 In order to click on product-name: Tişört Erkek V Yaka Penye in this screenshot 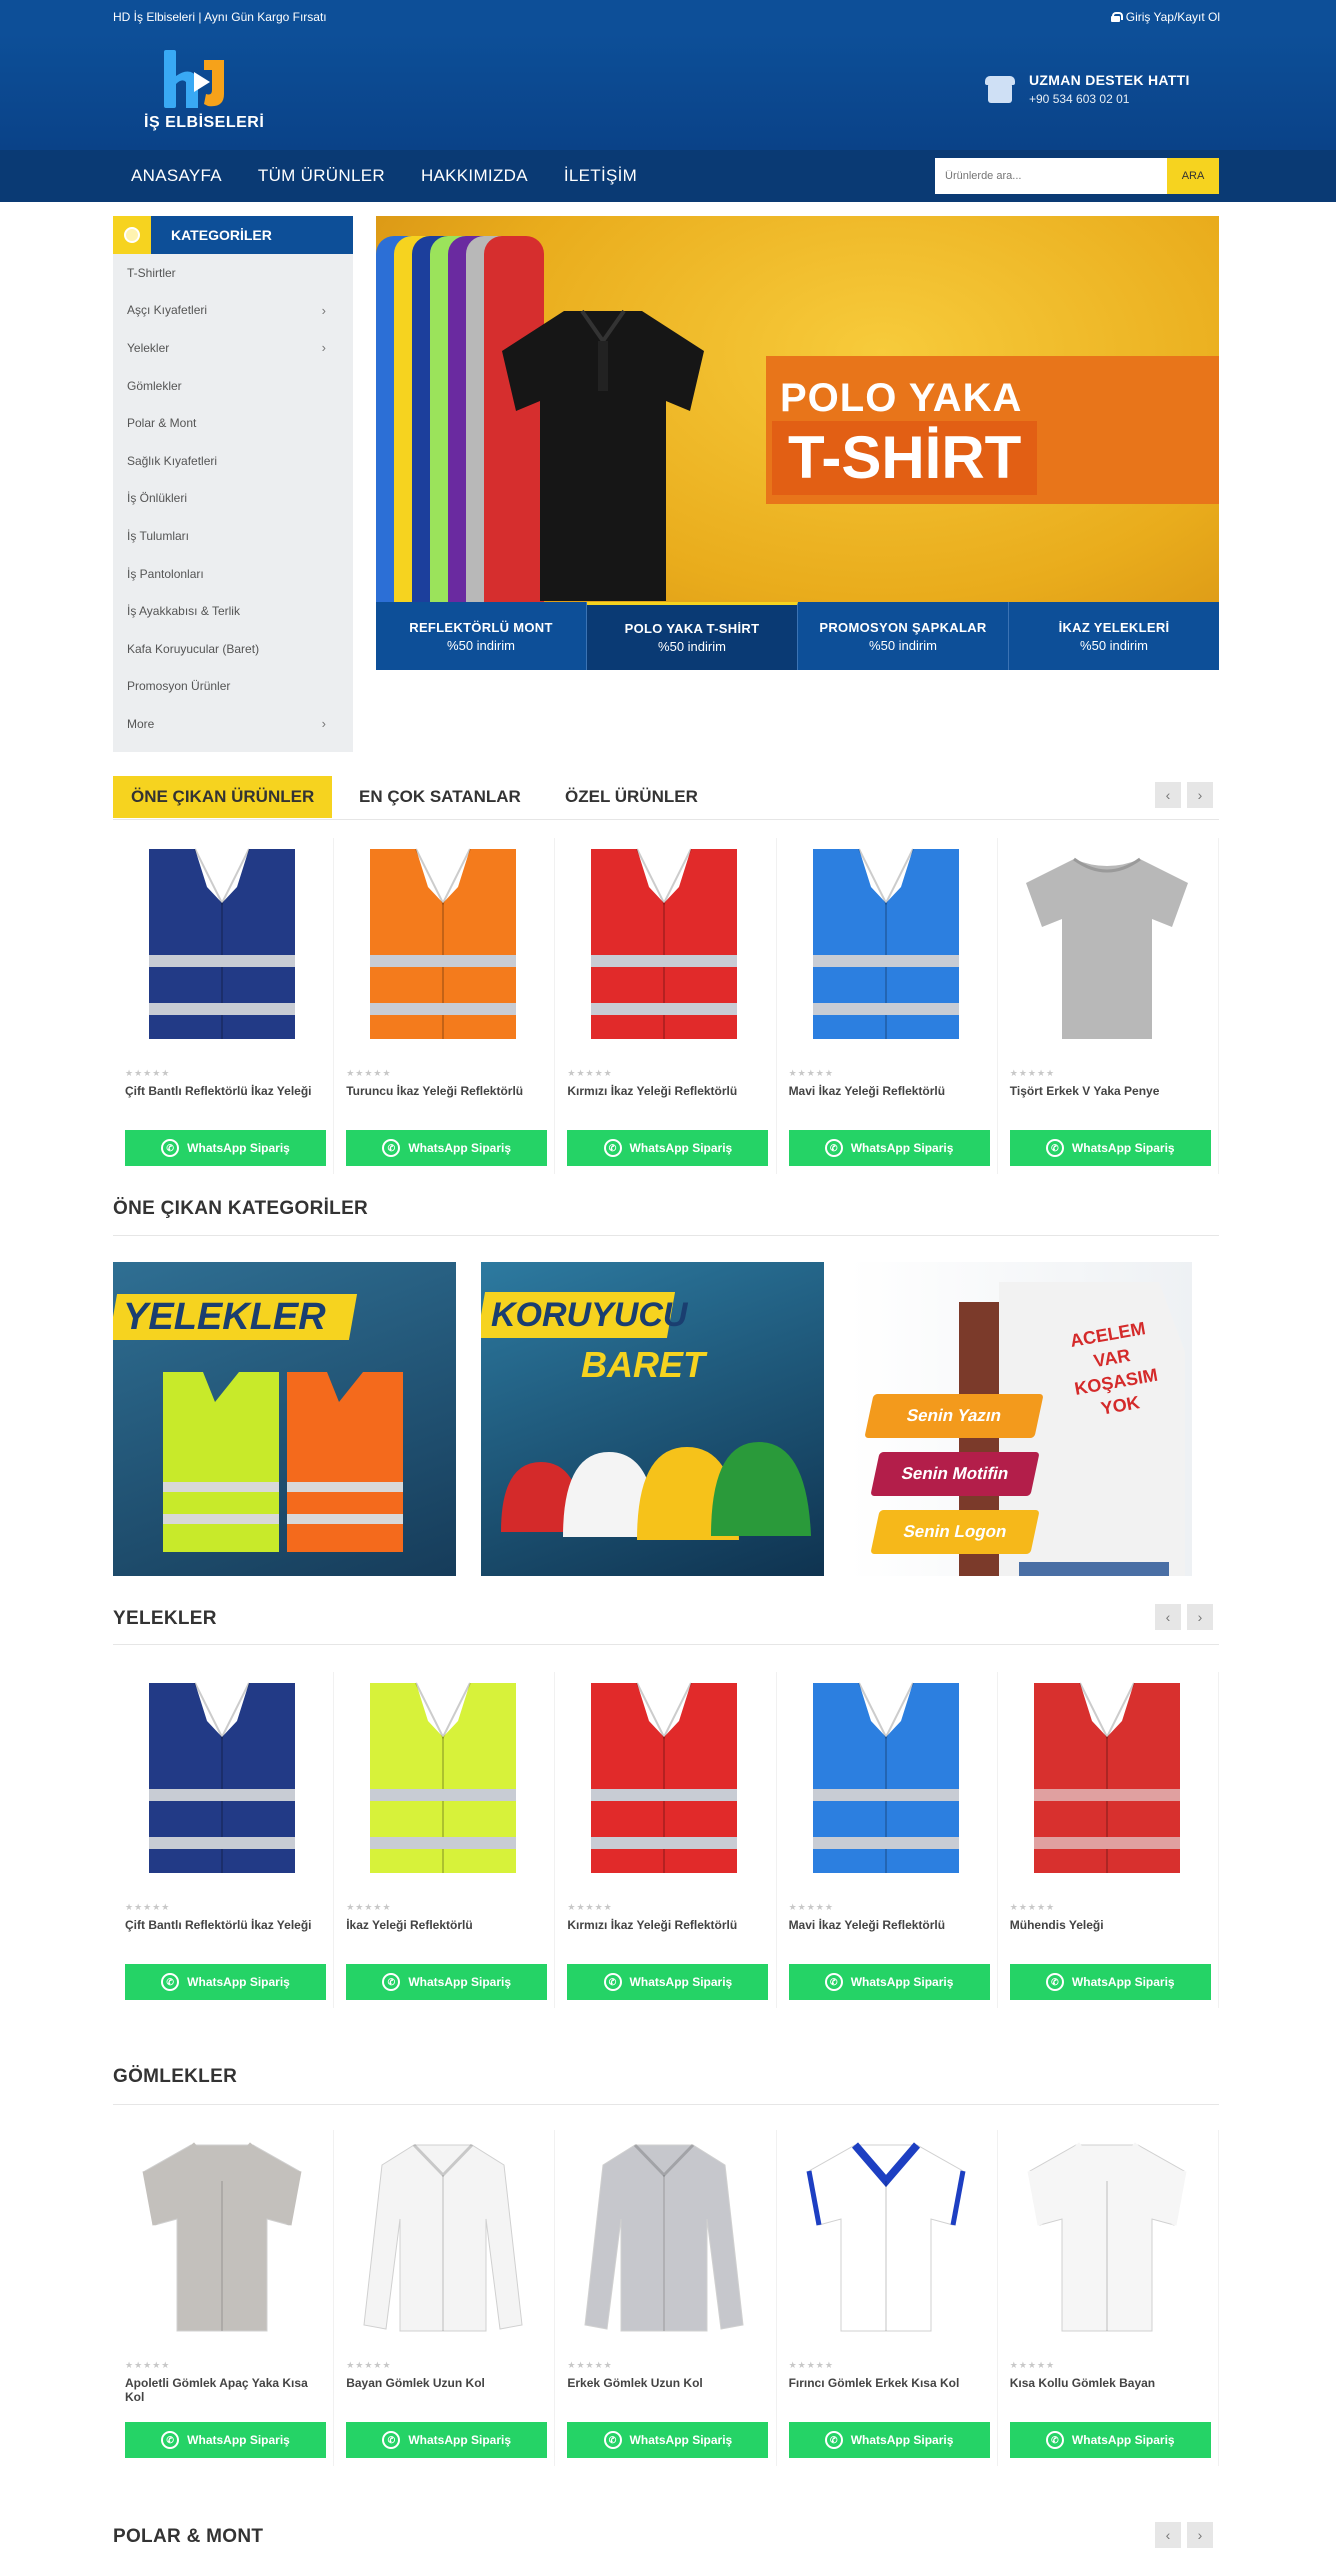, I will do `click(1110, 1091)`.